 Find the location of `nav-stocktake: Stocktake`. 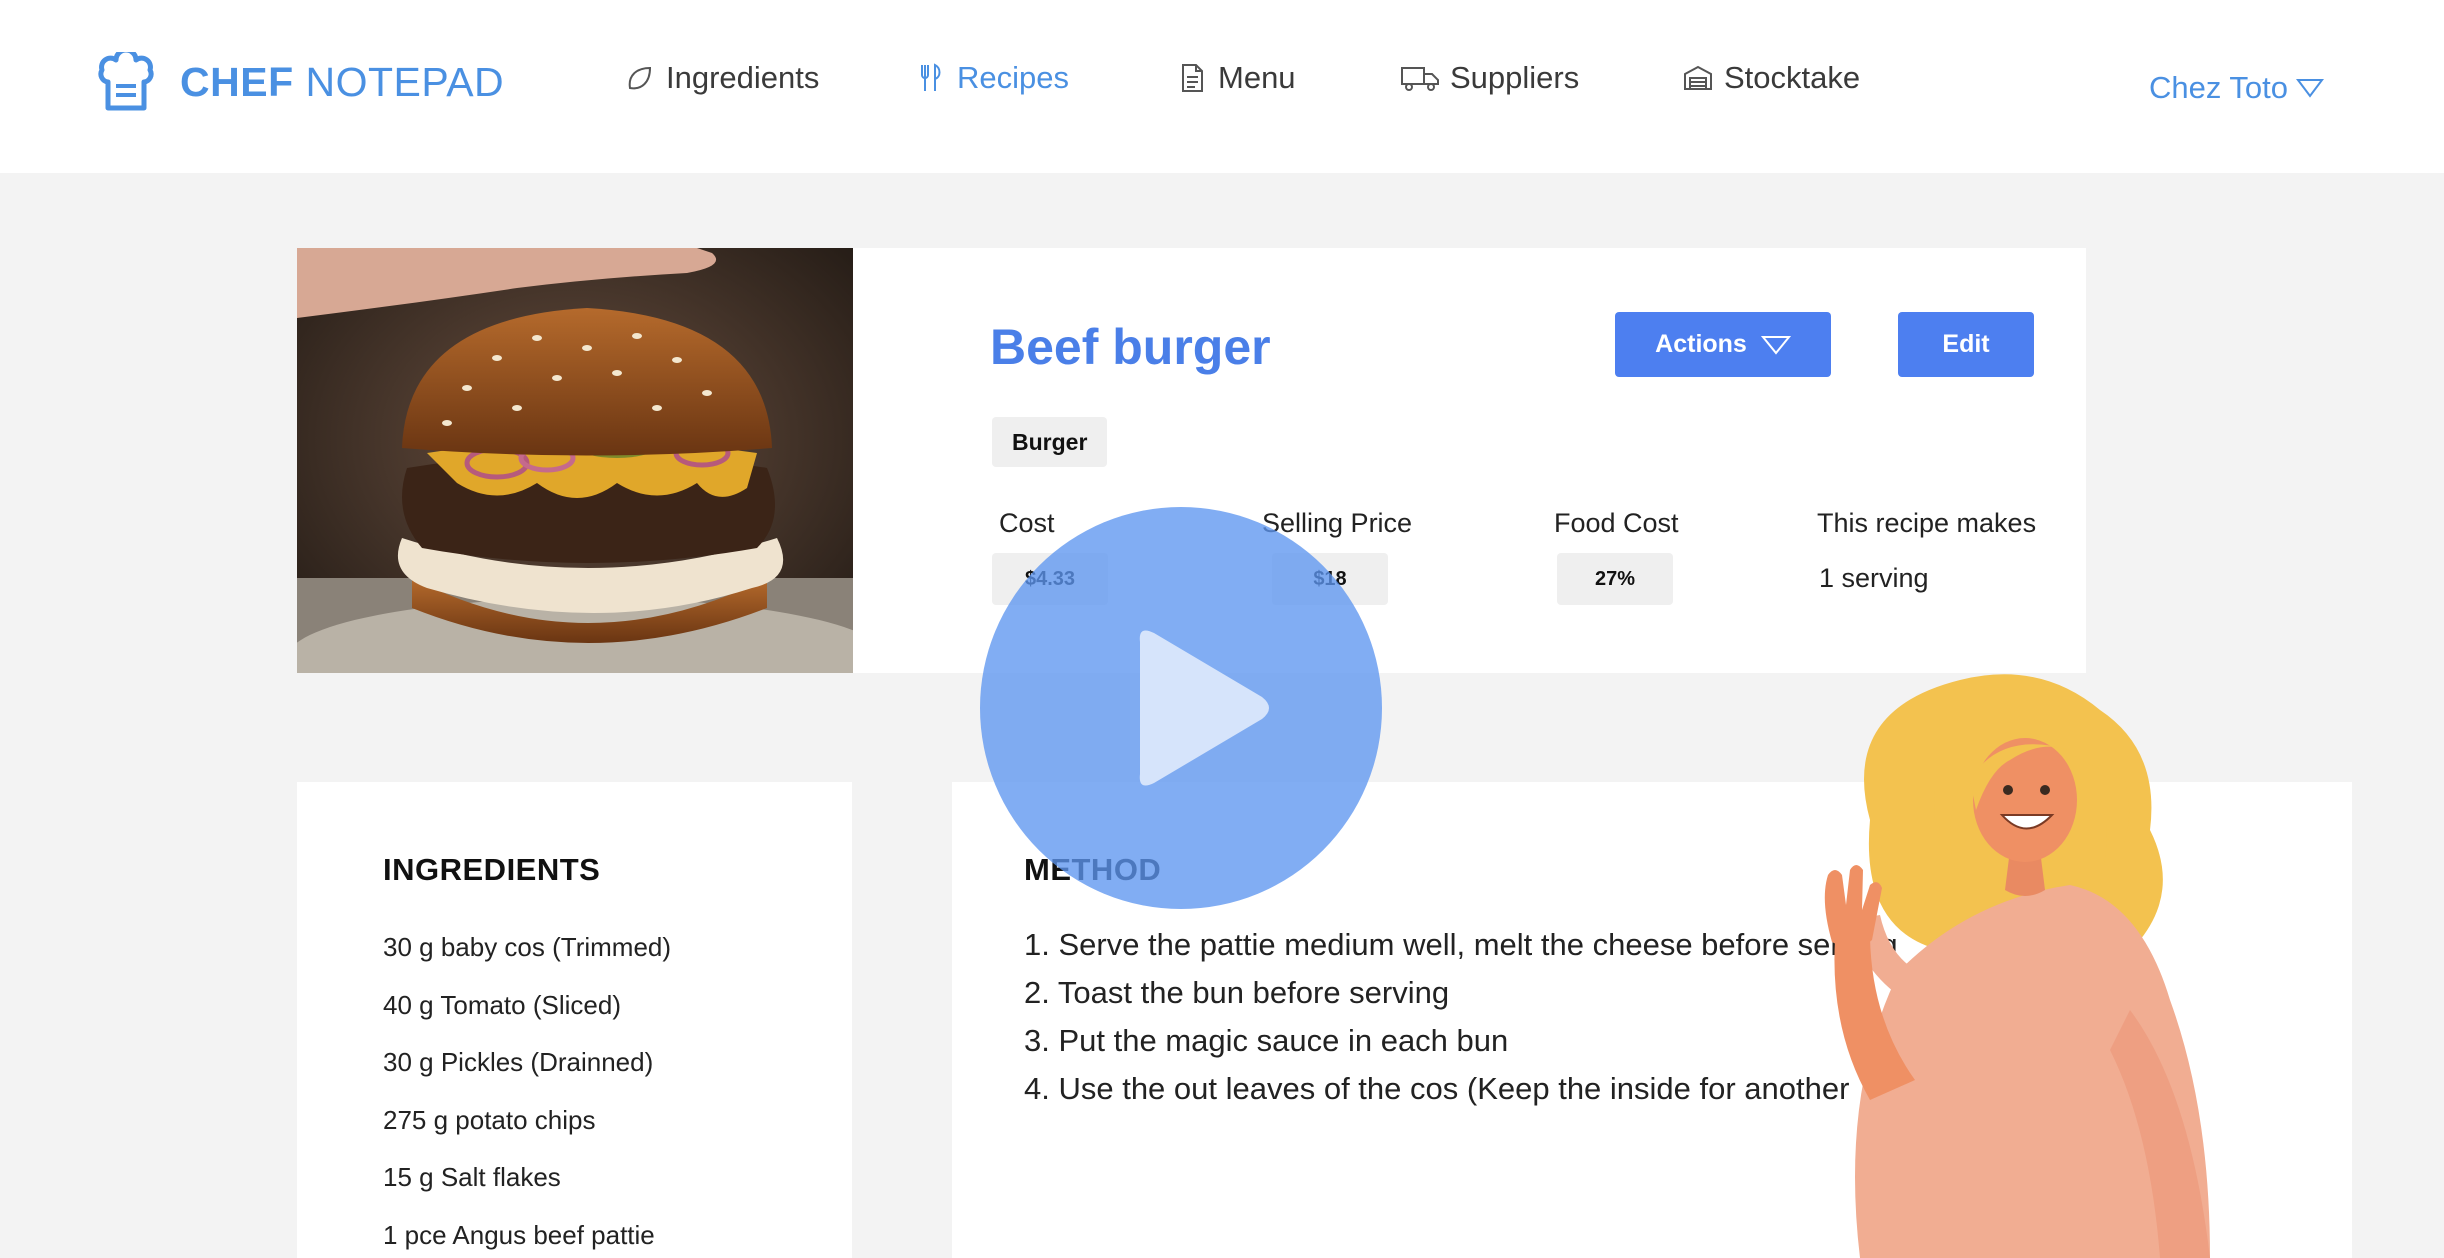

nav-stocktake: Stocktake is located at coordinates (1771, 78).